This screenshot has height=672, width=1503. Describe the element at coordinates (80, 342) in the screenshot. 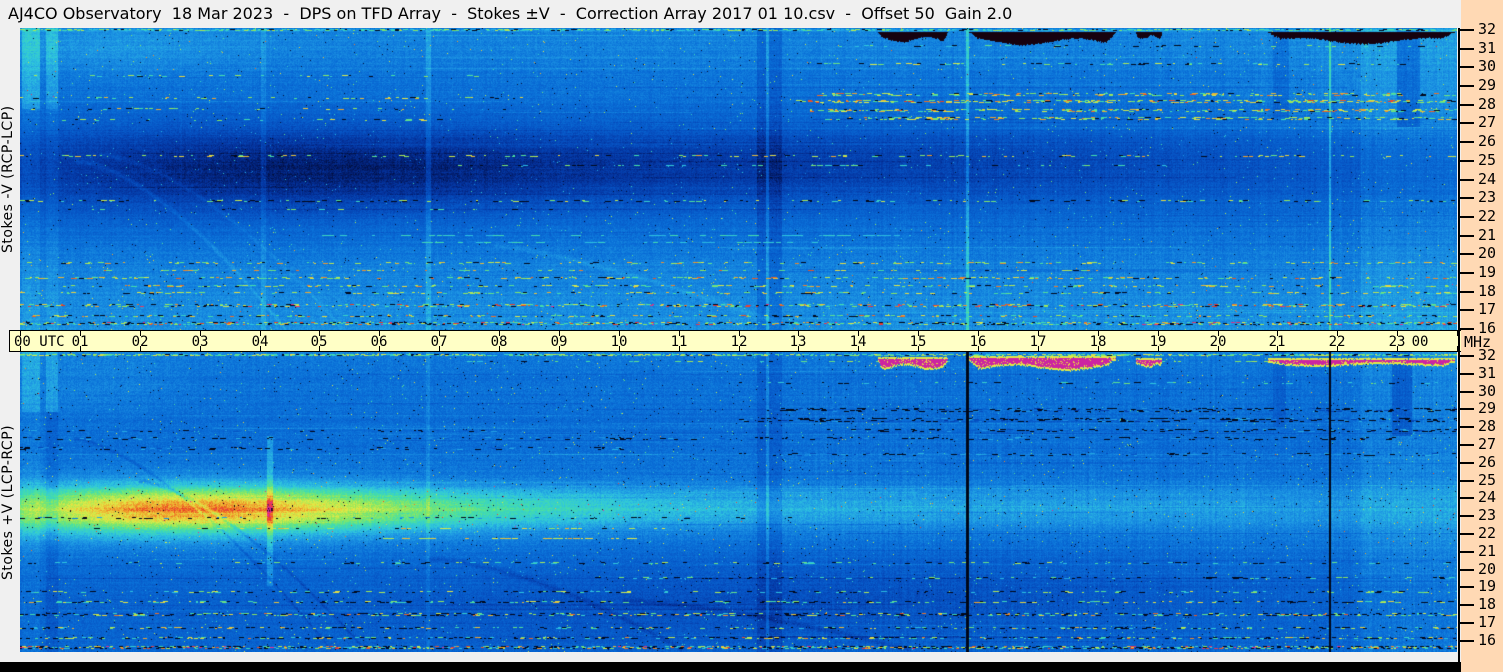

I see `time-label: 01` at that location.